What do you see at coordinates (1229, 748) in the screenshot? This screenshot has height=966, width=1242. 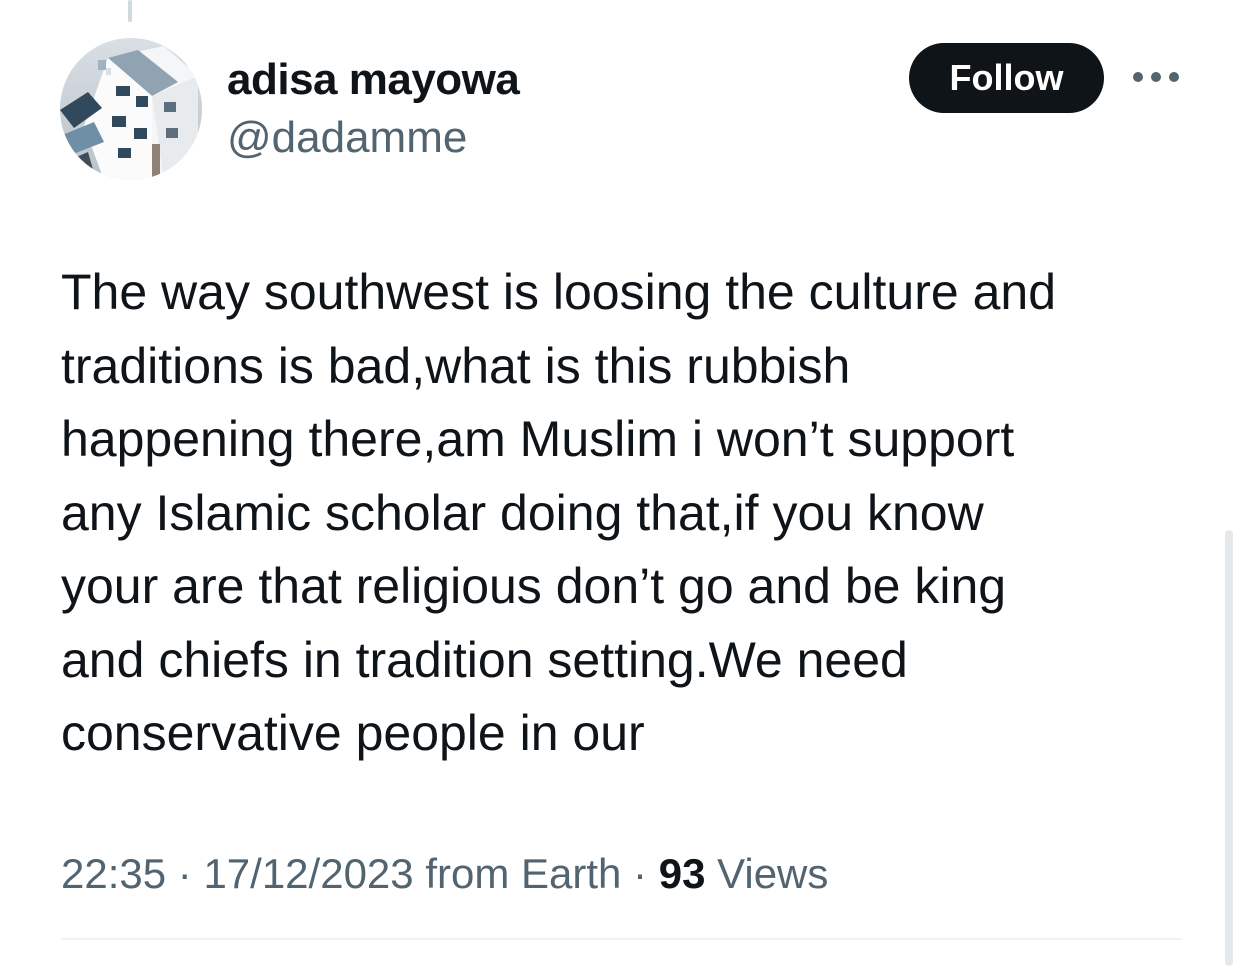 I see `vertical-scrollbar` at bounding box center [1229, 748].